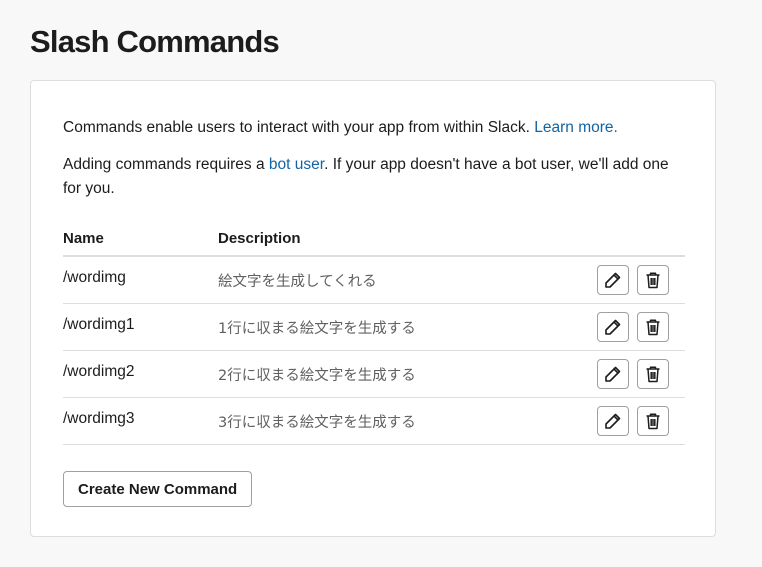  I want to click on table-row: /wordimg 絵文字を生成してくれる, so click(374, 280).